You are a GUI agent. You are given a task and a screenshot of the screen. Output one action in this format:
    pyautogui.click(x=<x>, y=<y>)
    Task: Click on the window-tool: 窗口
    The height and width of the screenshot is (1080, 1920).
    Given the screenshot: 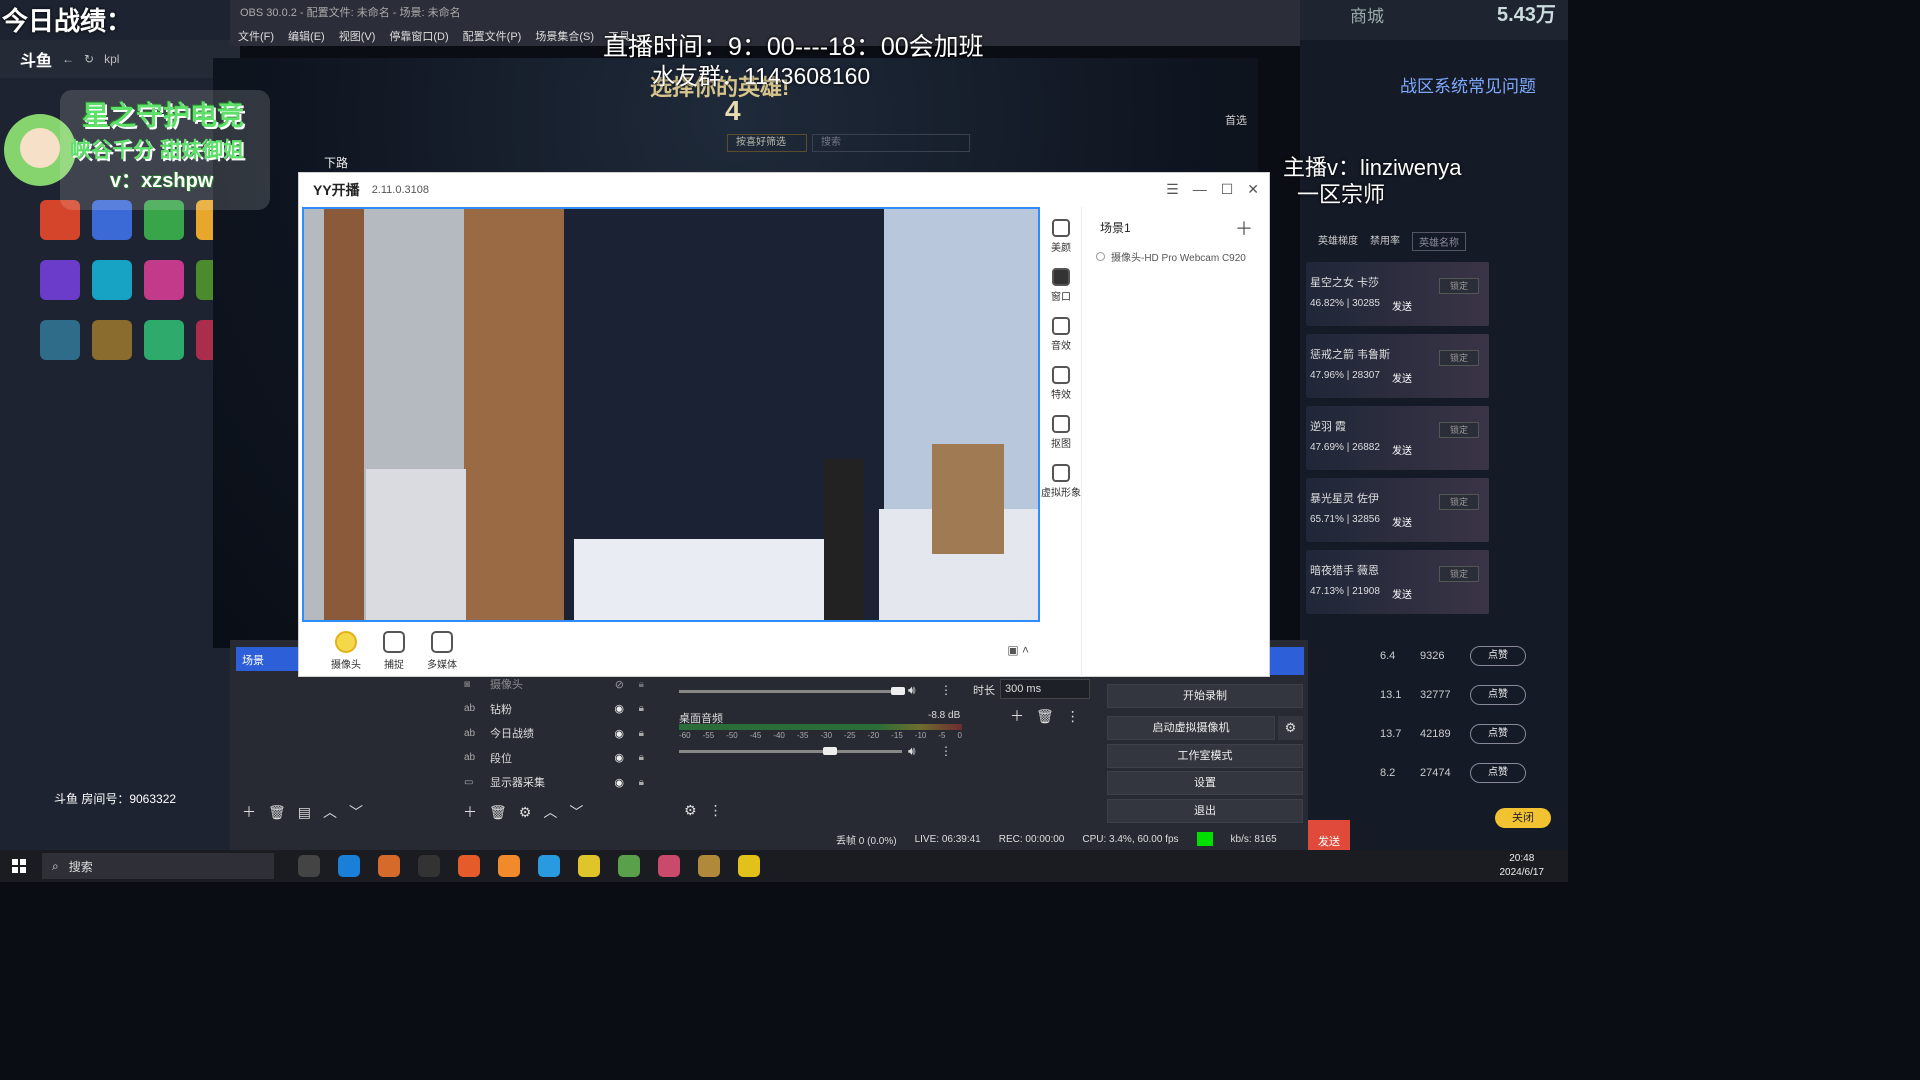 What is the action you would take?
    pyautogui.click(x=1061, y=285)
    